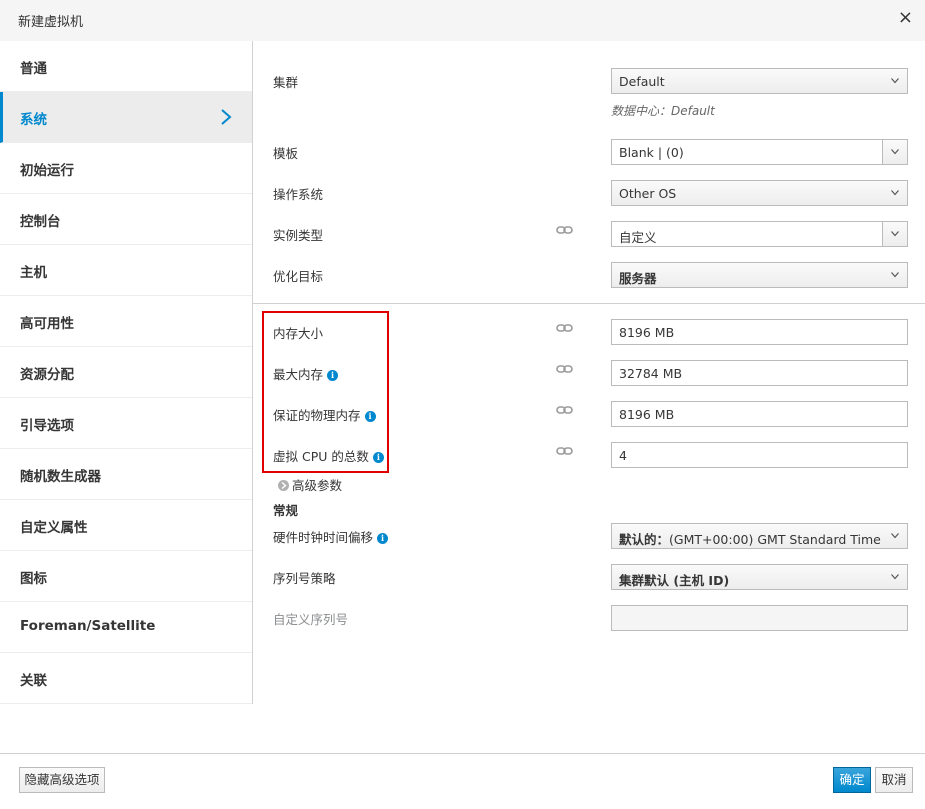 The image size is (925, 809). I want to click on sidebar-item-icon: 图标, so click(126, 576).